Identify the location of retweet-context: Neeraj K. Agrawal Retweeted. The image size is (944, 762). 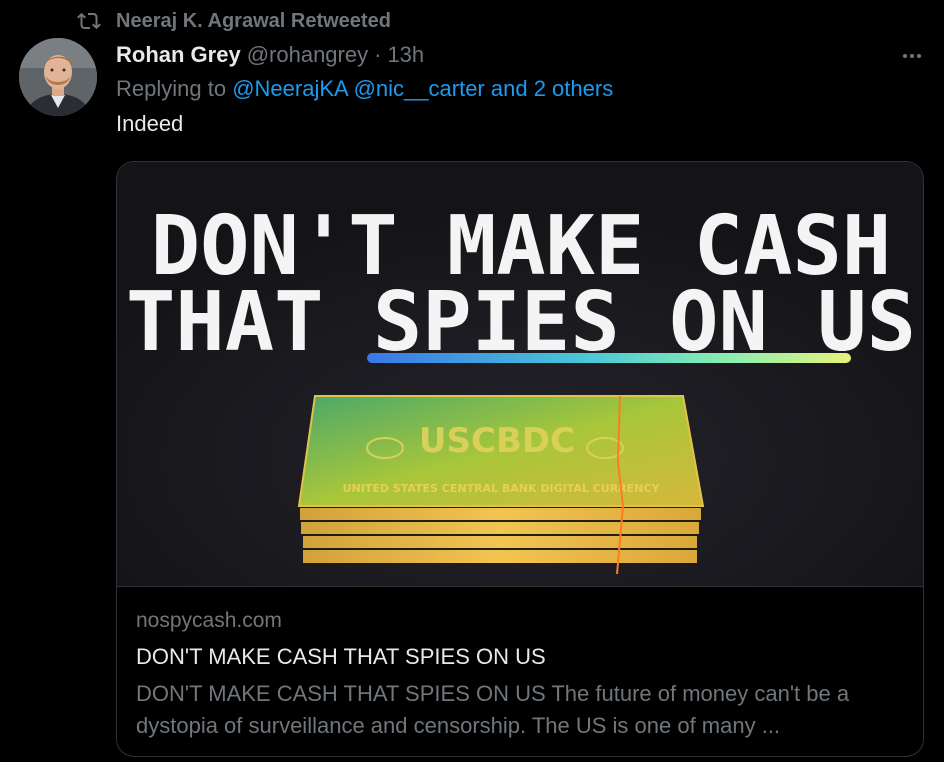
(233, 21).